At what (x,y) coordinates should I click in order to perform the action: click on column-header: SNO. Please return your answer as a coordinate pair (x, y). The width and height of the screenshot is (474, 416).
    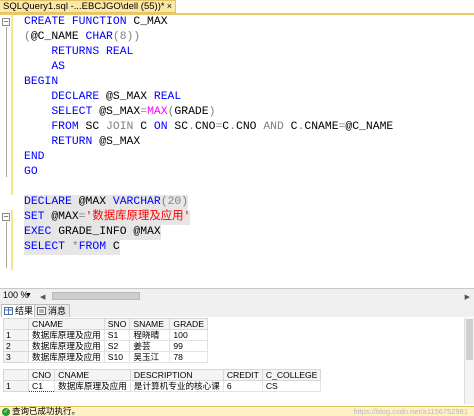
    Looking at the image, I should click on (117, 324).